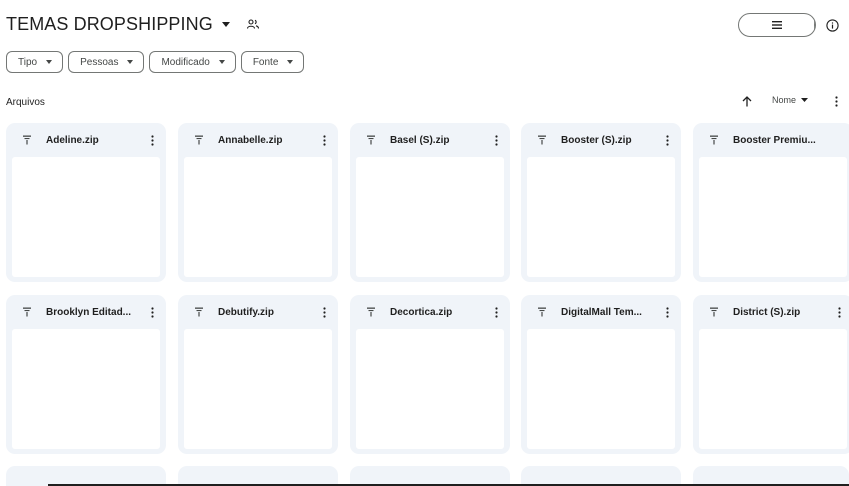 The width and height of the screenshot is (849, 486). Describe the element at coordinates (747, 101) in the screenshot. I see `sort-direction-arrow-up-icon` at that location.